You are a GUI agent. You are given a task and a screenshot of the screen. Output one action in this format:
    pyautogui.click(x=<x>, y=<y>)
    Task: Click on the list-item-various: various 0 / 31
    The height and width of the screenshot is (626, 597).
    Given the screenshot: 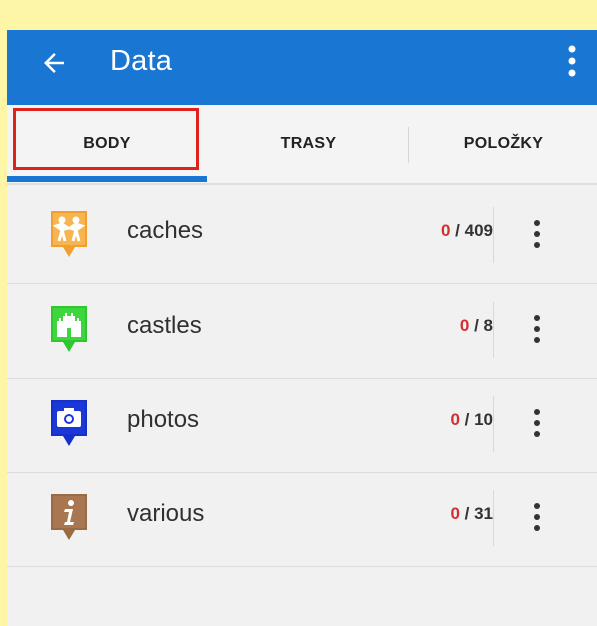 What is the action you would take?
    pyautogui.click(x=302, y=519)
    